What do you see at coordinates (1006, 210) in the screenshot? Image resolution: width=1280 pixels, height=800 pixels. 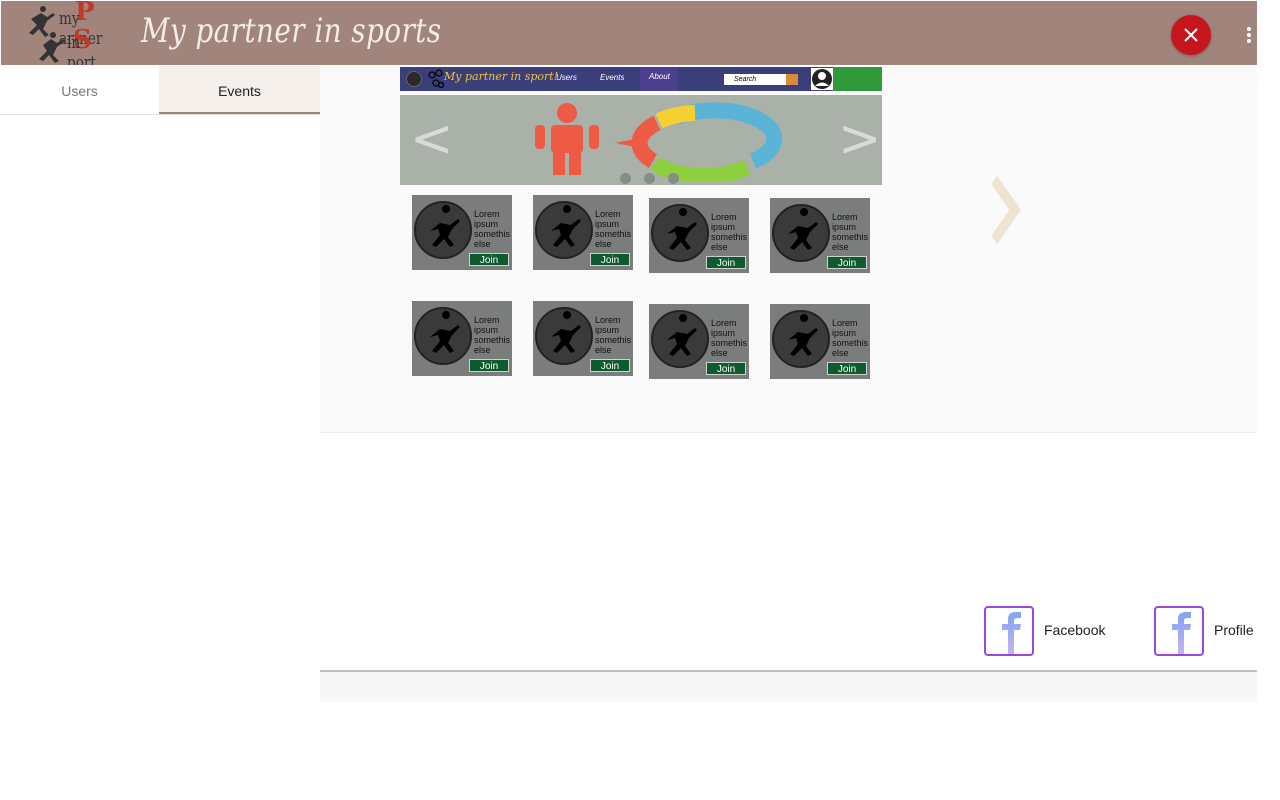 I see `chevron-right-icon` at bounding box center [1006, 210].